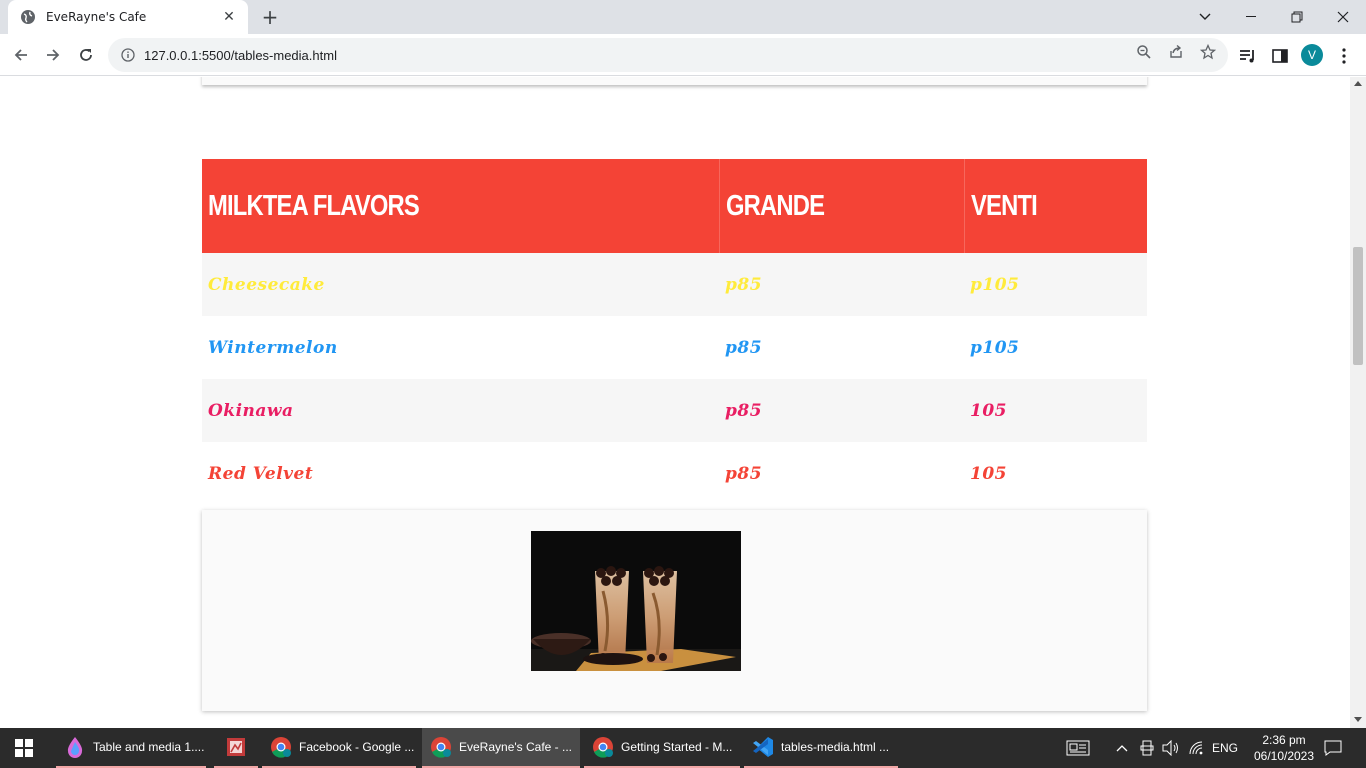 The image size is (1366, 768). Describe the element at coordinates (683, 17) in the screenshot. I see `browser-tab-strip: EveRayne's Cafe ✕ +` at that location.